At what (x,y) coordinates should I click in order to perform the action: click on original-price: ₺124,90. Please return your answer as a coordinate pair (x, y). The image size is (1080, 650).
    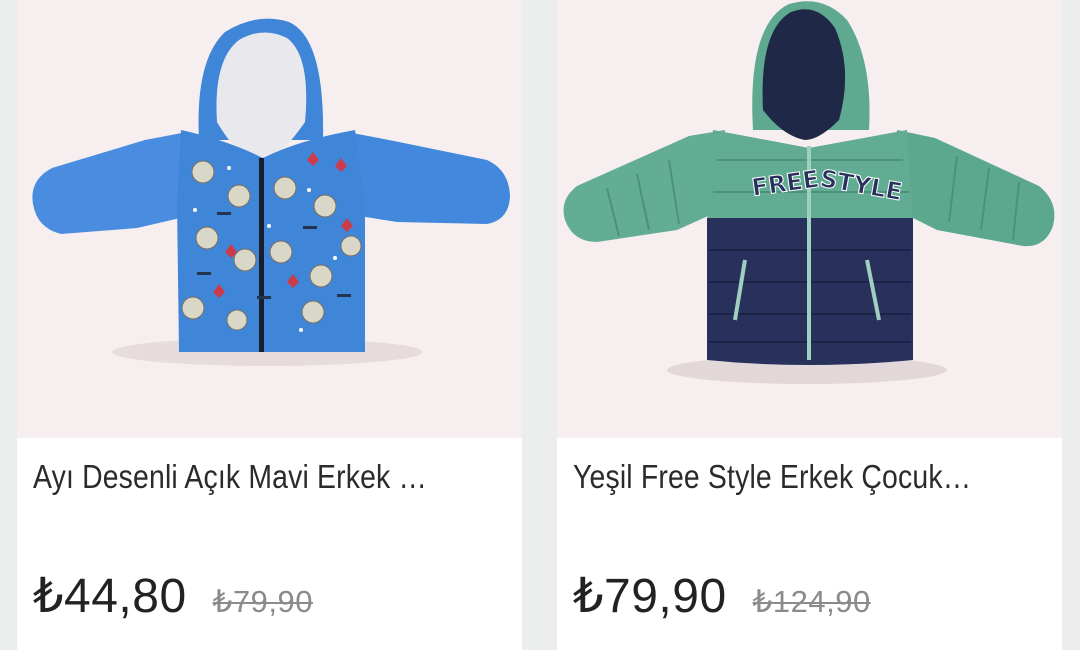
    Looking at the image, I should click on (811, 601).